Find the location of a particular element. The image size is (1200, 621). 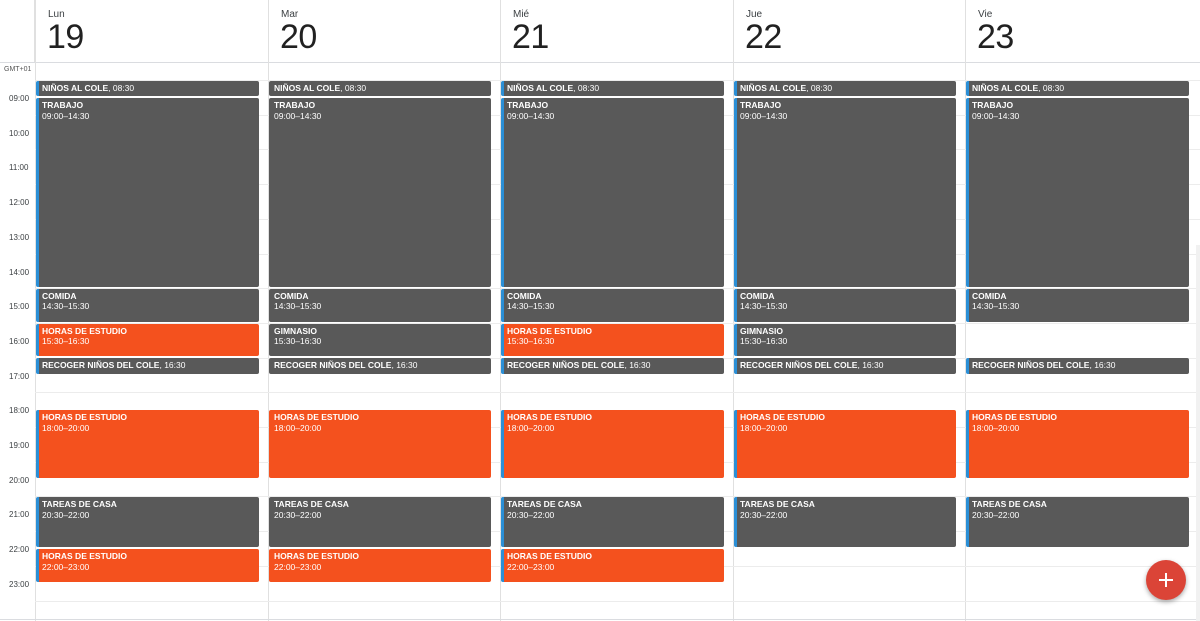

event-title: GIMNASIO is located at coordinates (295, 330).